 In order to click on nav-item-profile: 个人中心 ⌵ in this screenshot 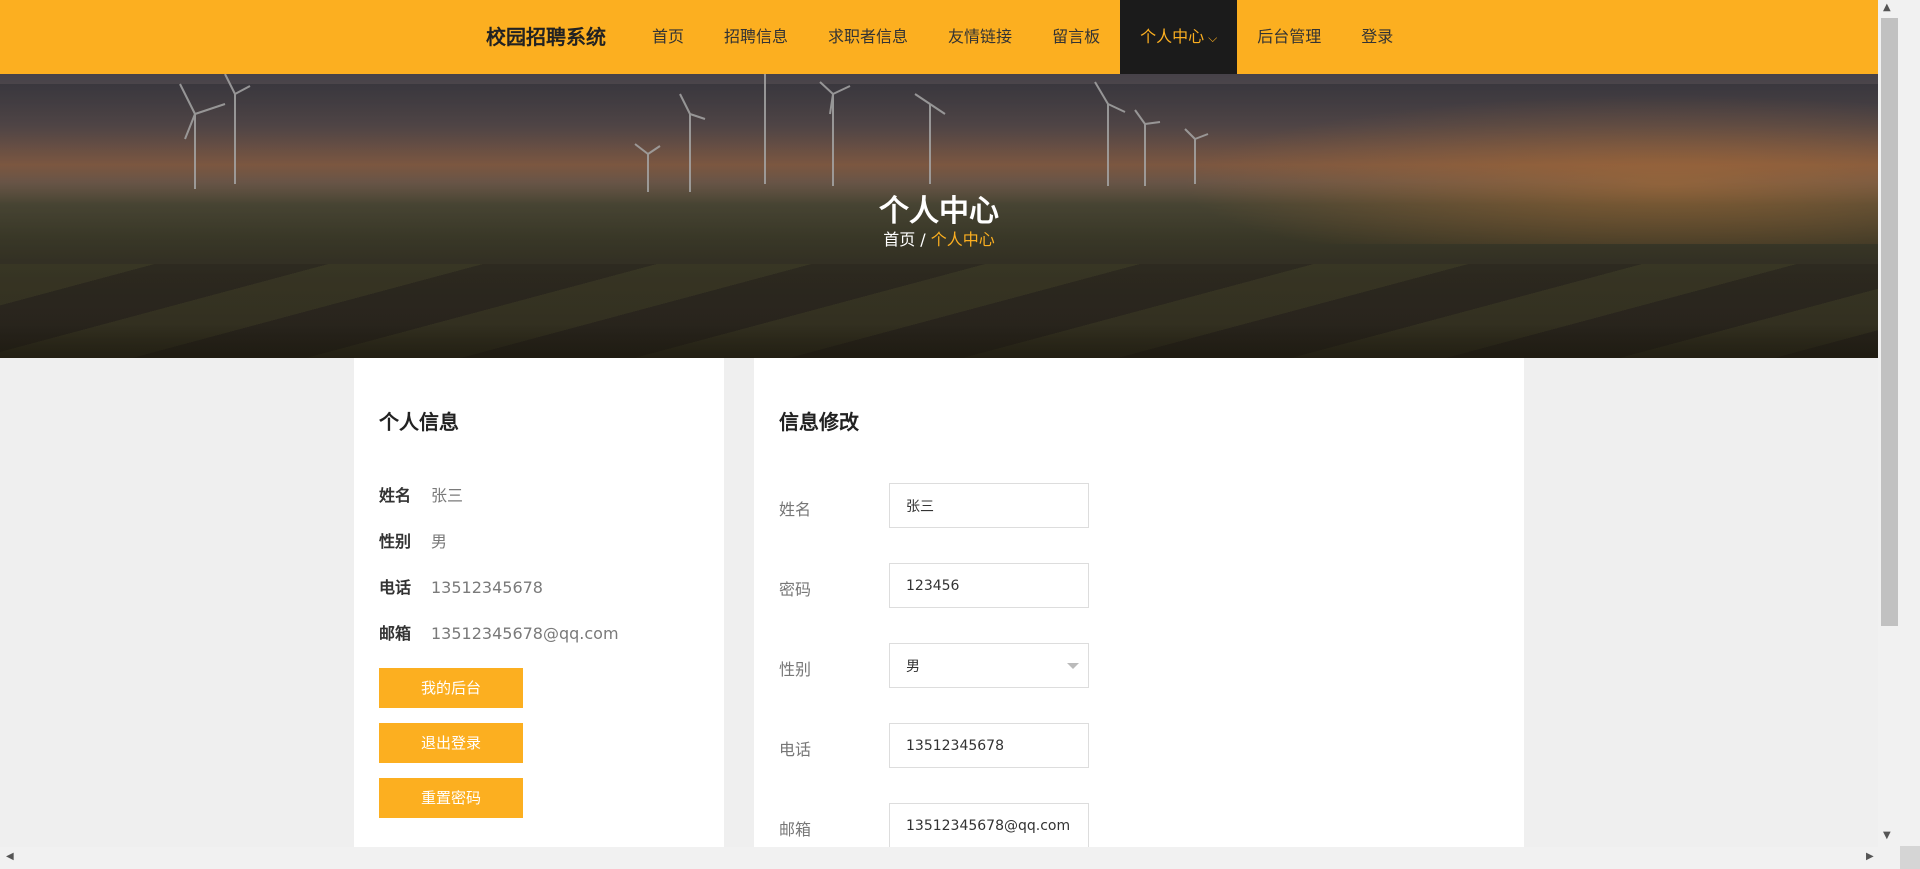, I will do `click(1179, 37)`.